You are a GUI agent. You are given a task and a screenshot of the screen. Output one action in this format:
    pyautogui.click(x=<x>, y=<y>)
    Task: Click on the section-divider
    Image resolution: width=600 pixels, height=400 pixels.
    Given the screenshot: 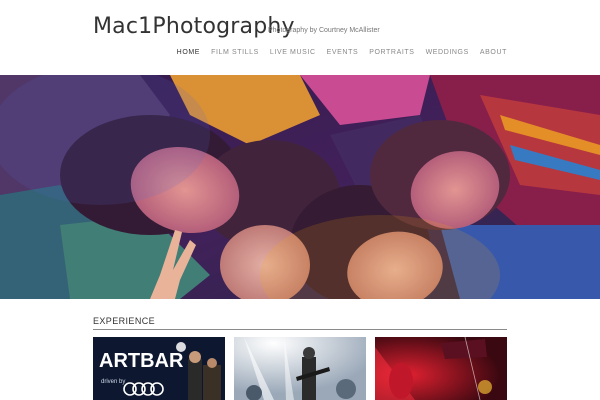 What is the action you would take?
    pyautogui.click(x=300, y=329)
    